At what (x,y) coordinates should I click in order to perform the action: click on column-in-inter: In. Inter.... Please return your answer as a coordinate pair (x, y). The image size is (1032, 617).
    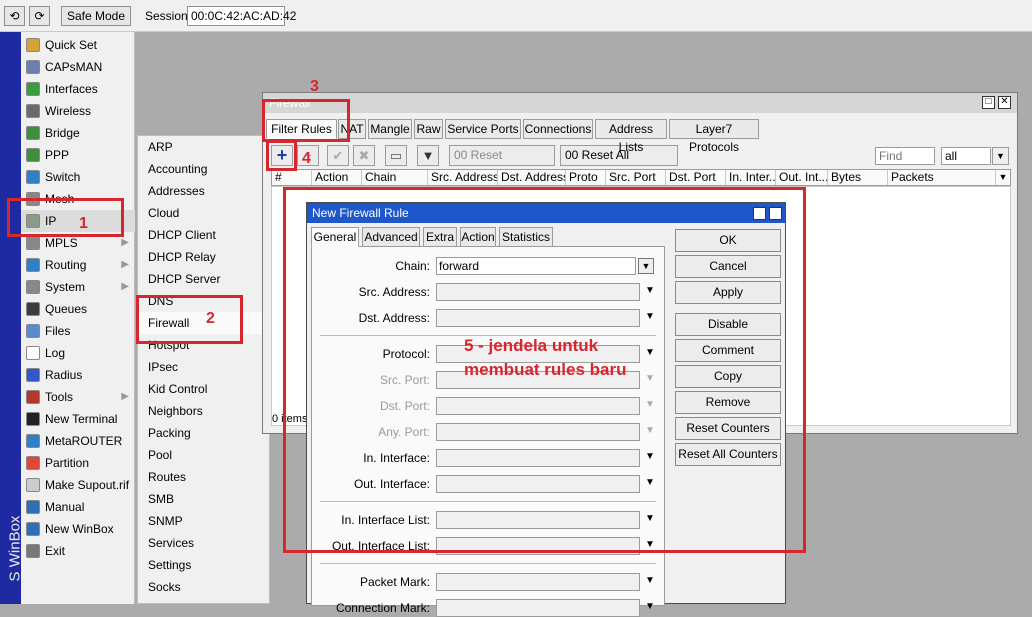
    Looking at the image, I should click on (751, 177).